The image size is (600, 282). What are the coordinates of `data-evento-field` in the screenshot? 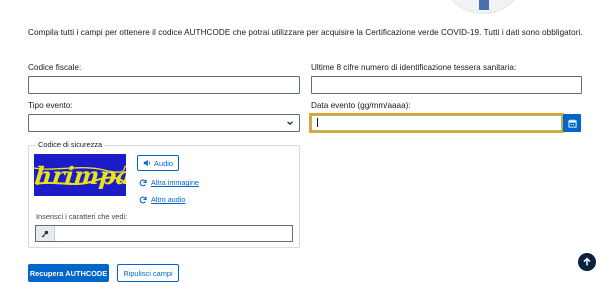 It's located at (436, 123).